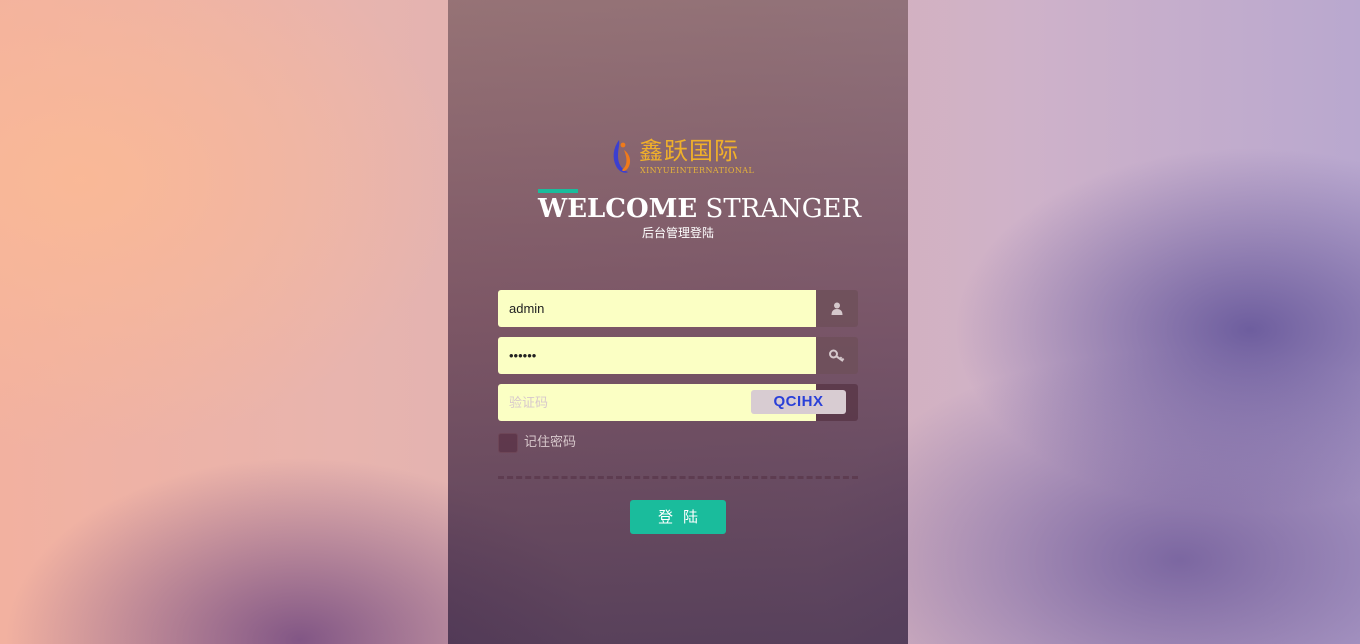 This screenshot has height=644, width=1360. I want to click on welcome-title-bold: WELCOME, so click(618, 209).